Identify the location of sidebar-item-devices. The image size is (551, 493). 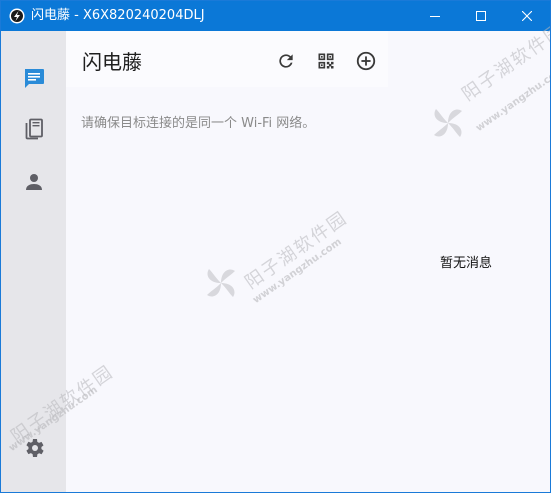
(33, 129).